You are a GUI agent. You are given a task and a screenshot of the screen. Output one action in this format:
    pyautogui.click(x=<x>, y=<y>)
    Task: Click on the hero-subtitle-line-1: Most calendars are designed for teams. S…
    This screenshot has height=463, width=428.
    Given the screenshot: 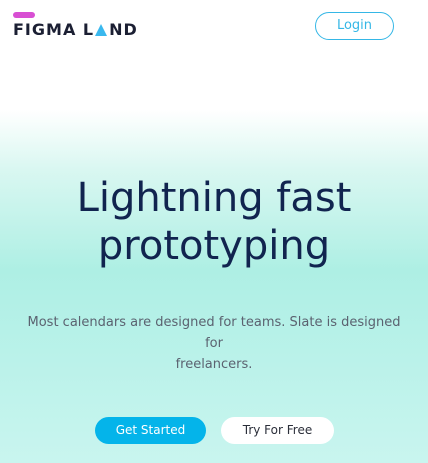 What is the action you would take?
    pyautogui.click(x=214, y=333)
    